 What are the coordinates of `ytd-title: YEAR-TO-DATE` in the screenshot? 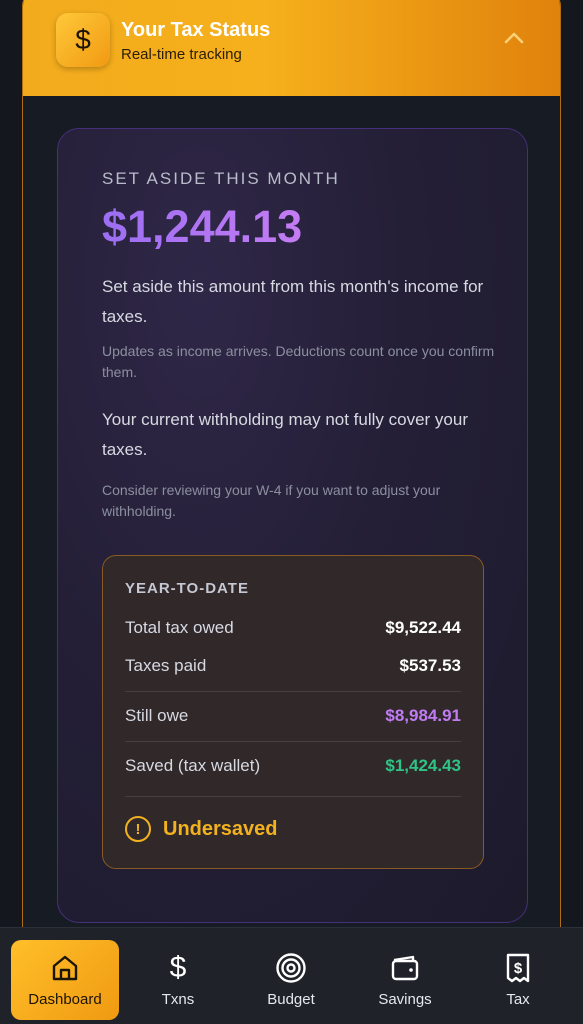 It's located at (187, 588).